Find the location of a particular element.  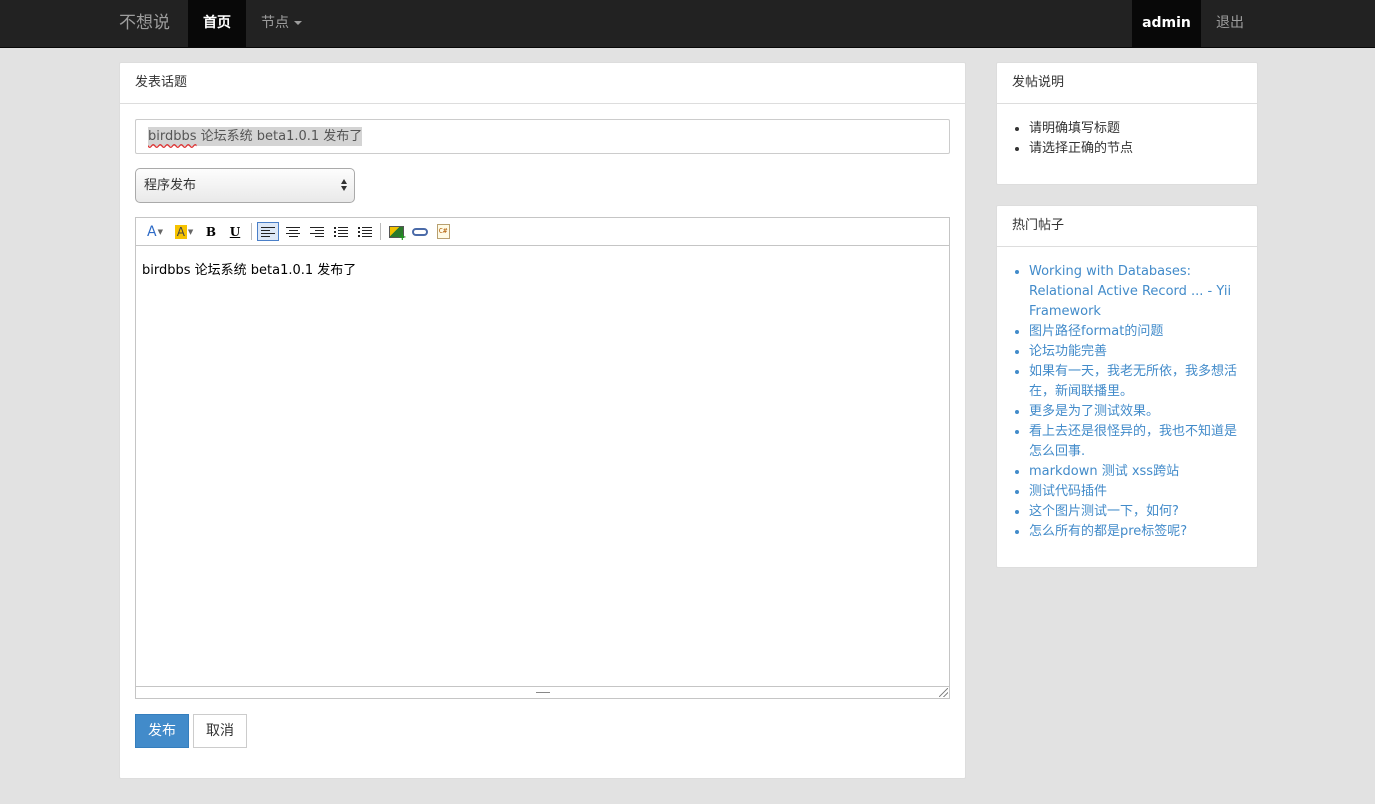

posting-guide-list: 请明确填写标题 请选择正确的节点 is located at coordinates (1127, 131).